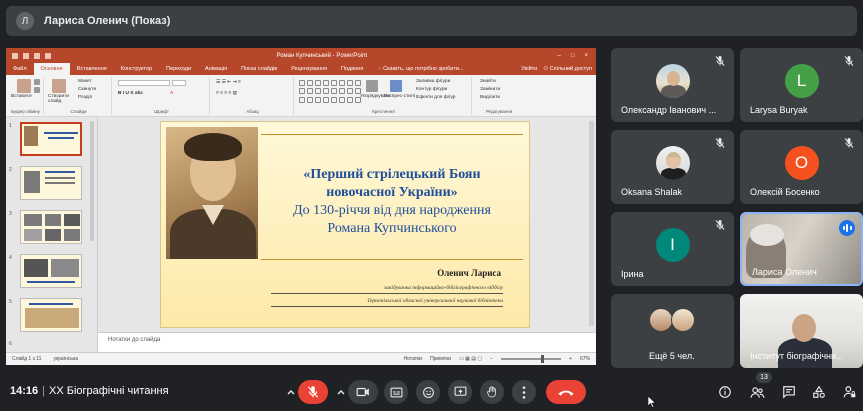  Describe the element at coordinates (130, 93) in the screenshot. I see `font-format-buttons: B I U S abc` at that location.